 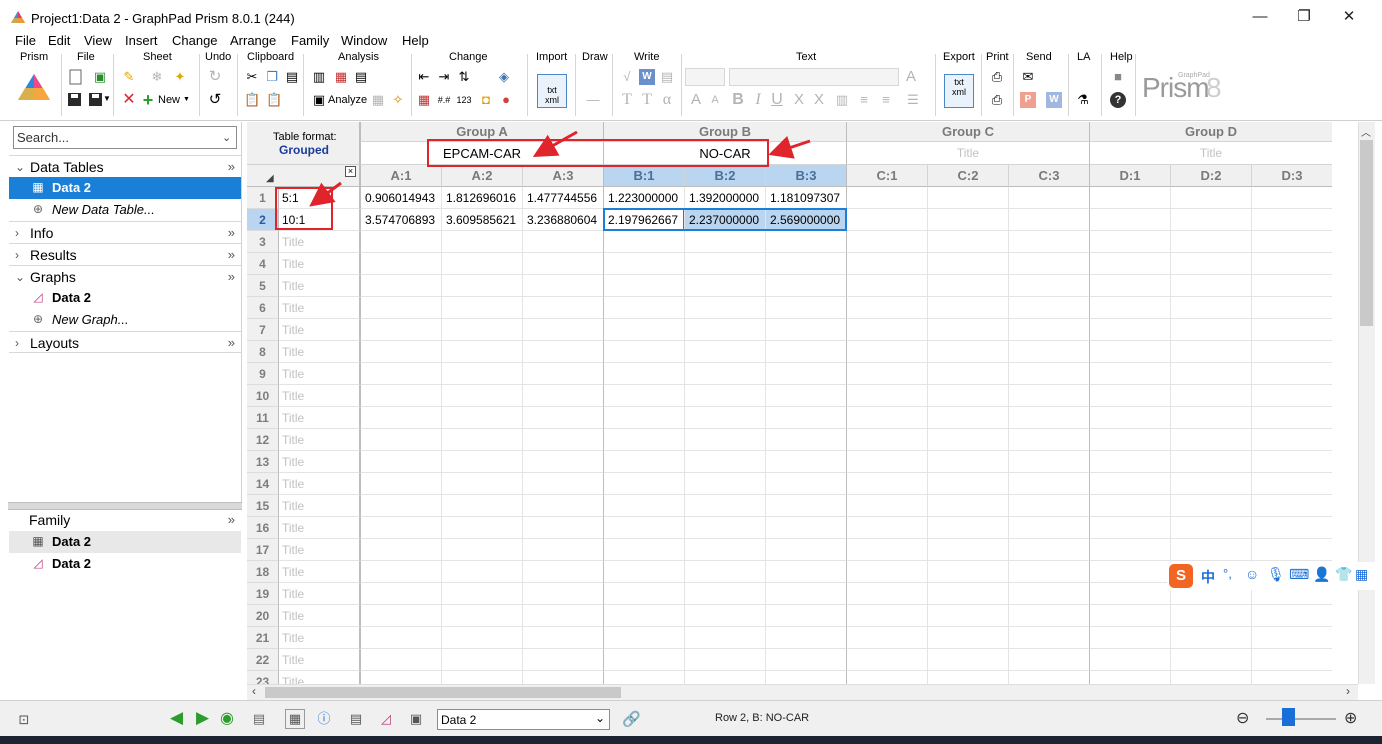 I want to click on section-graphs: ⌄ Graphs », so click(x=125, y=276).